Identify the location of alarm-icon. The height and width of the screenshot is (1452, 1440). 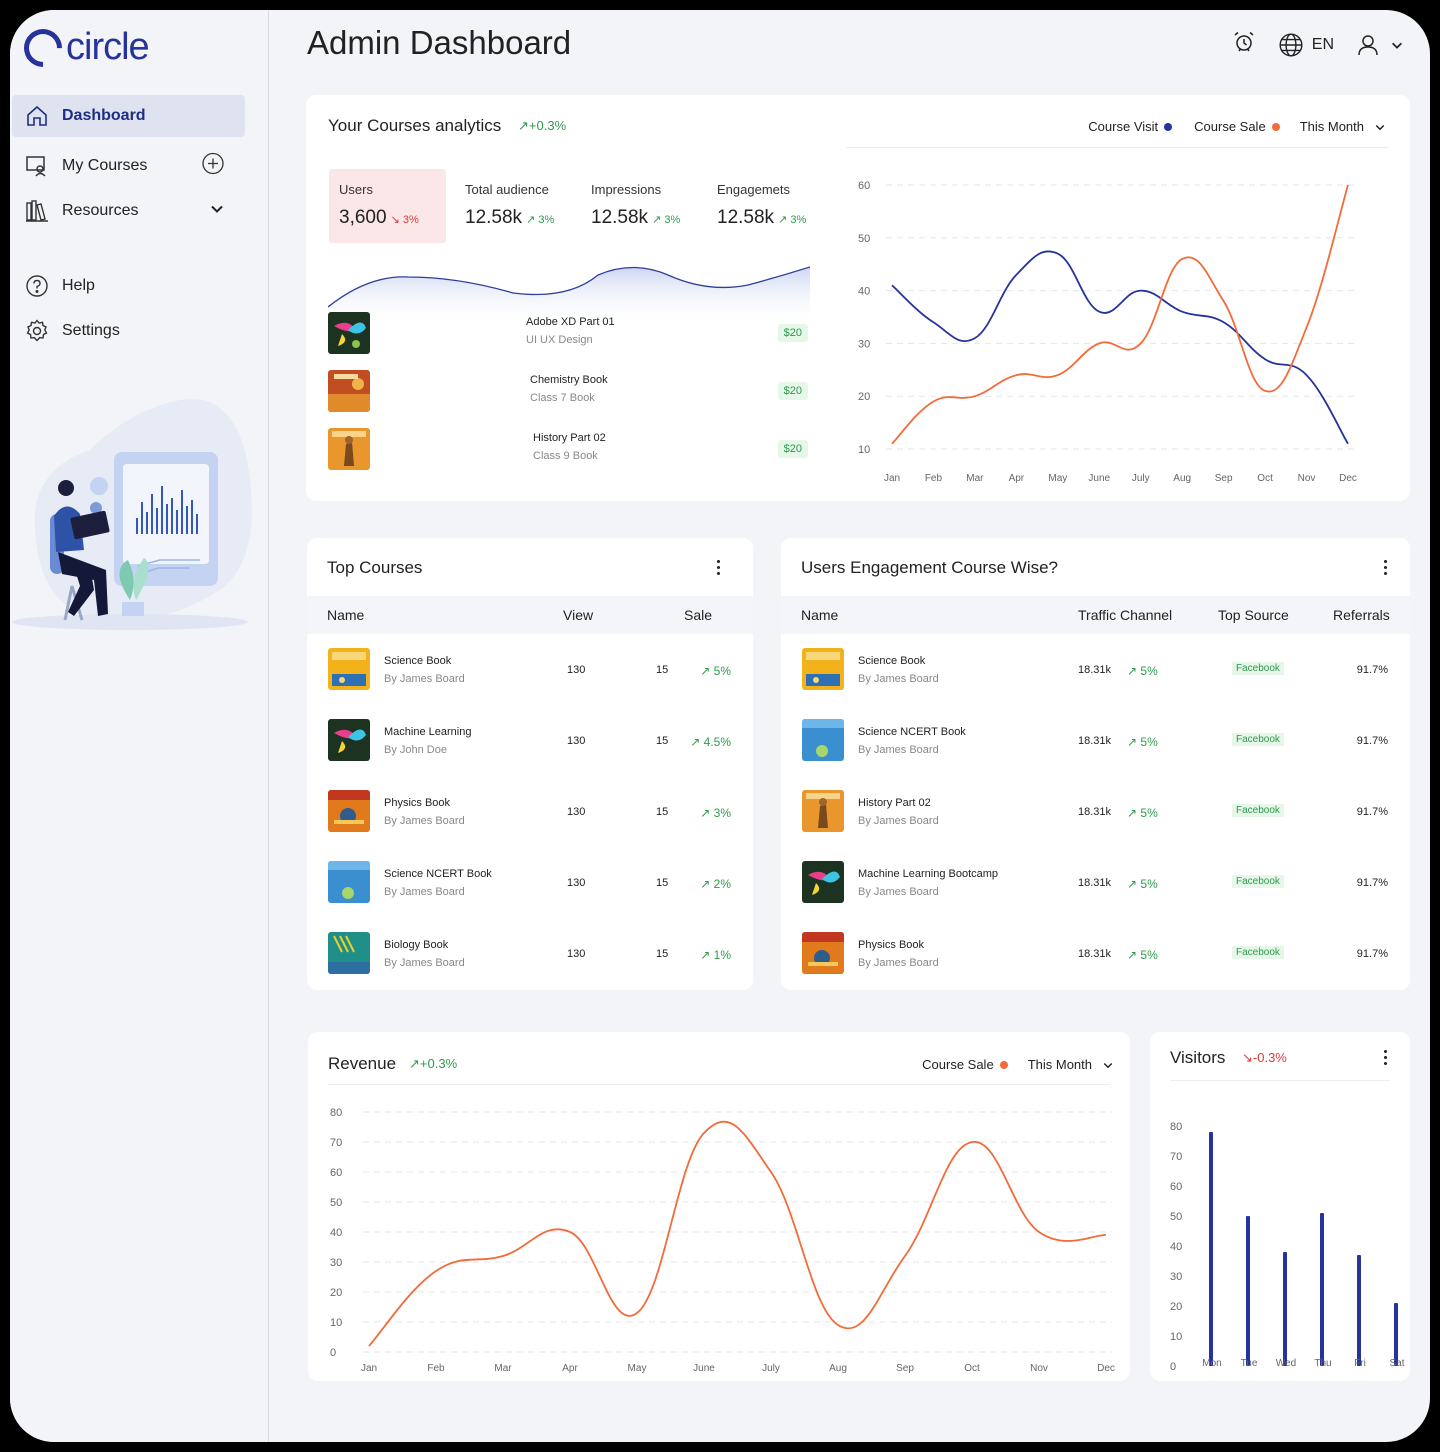
(1244, 44).